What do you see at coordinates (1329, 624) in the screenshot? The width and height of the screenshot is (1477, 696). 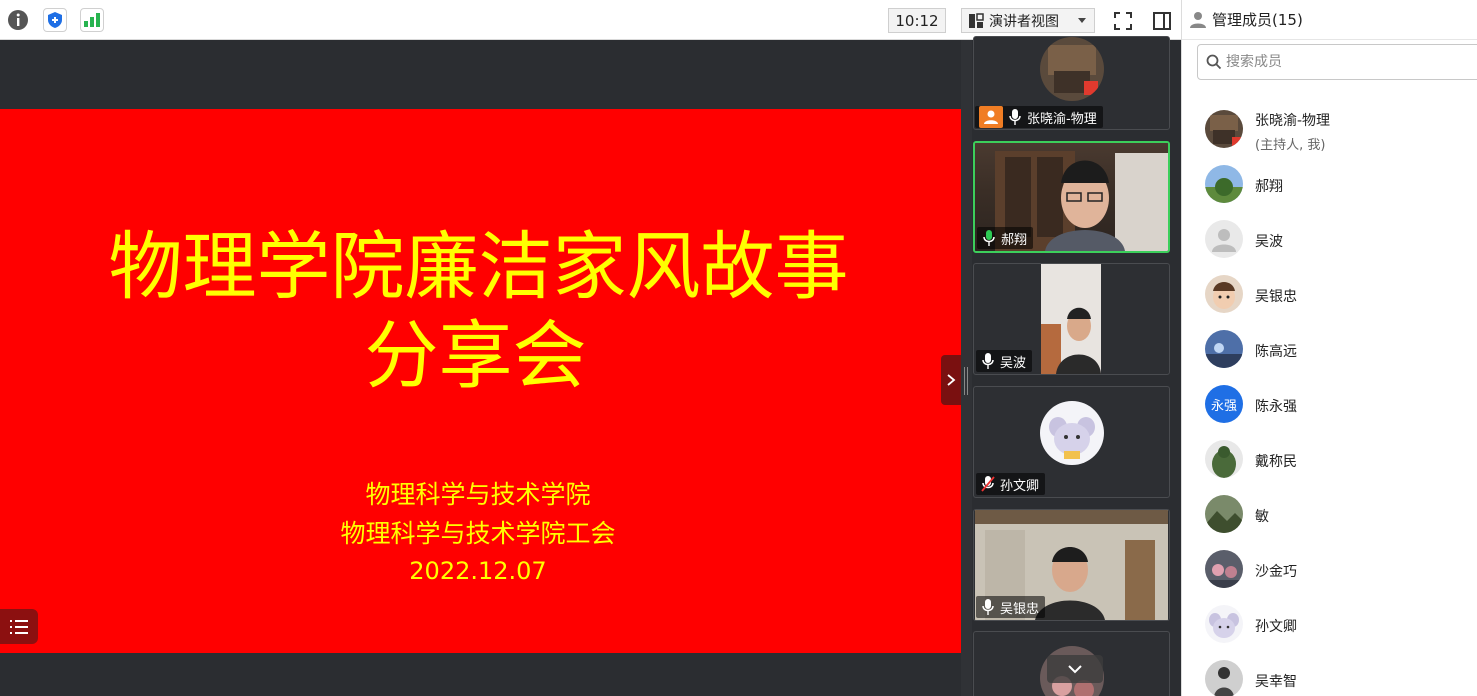 I see `member-row: 孙文卿` at bounding box center [1329, 624].